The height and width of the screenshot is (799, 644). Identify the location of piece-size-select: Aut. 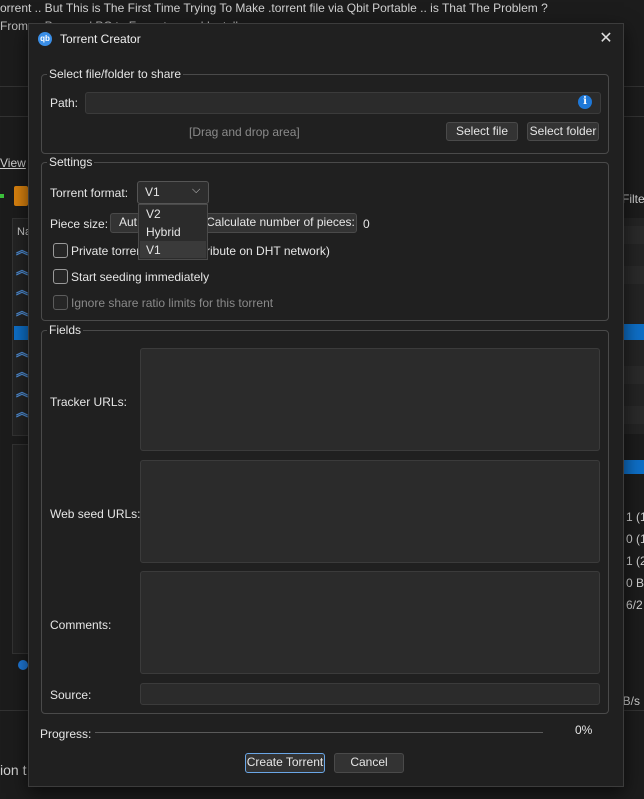
(125, 223).